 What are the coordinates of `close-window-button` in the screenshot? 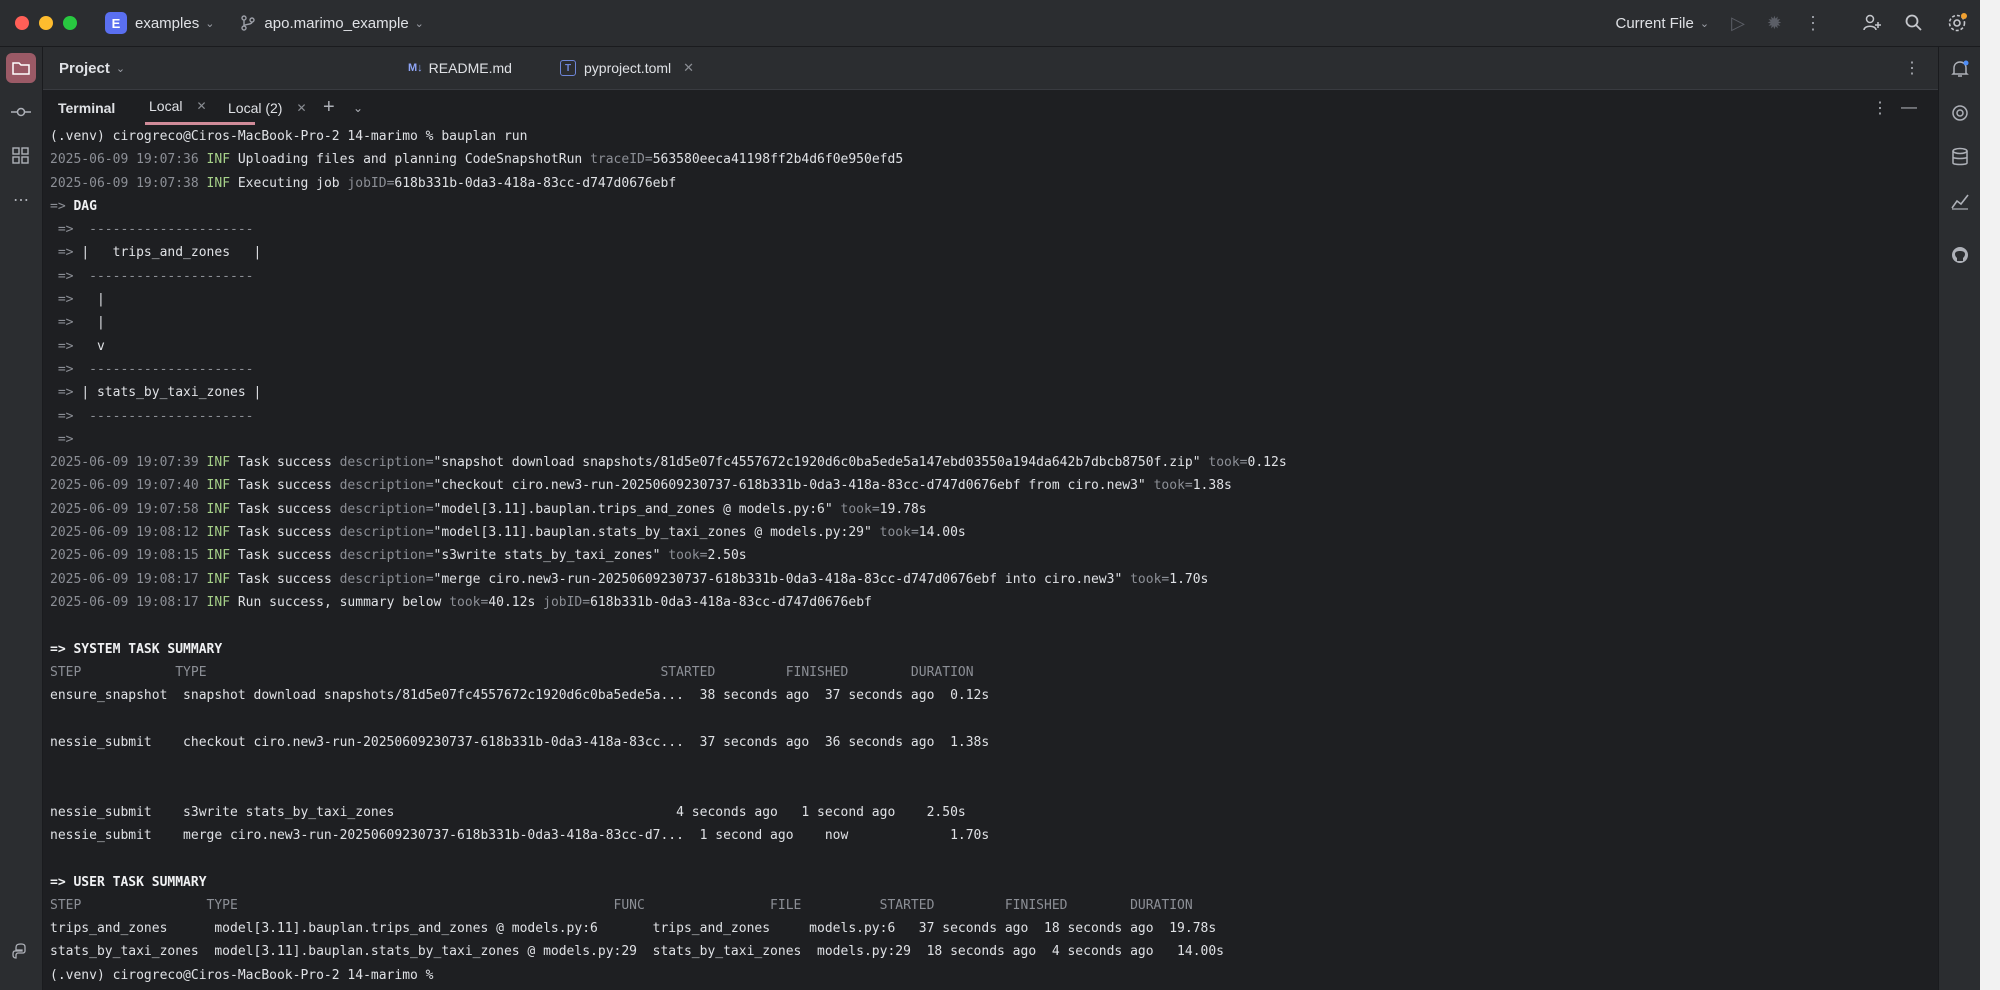 It's located at (22, 23).